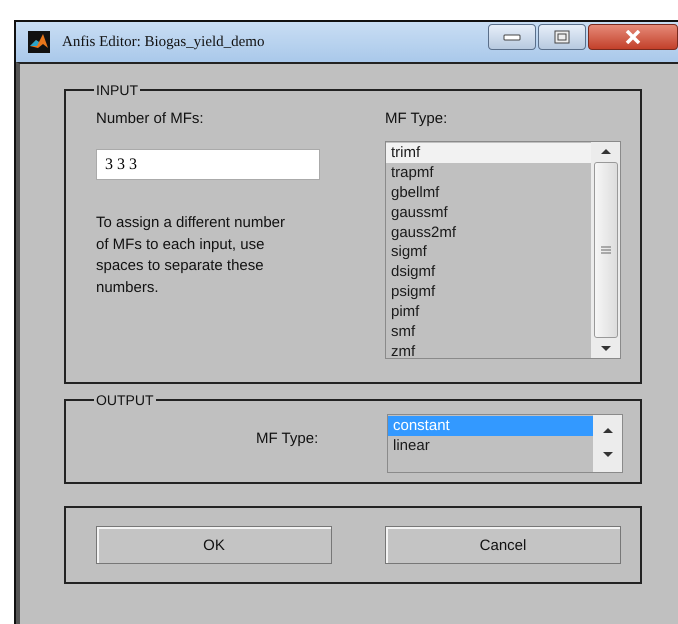  I want to click on maximize-icon, so click(562, 37).